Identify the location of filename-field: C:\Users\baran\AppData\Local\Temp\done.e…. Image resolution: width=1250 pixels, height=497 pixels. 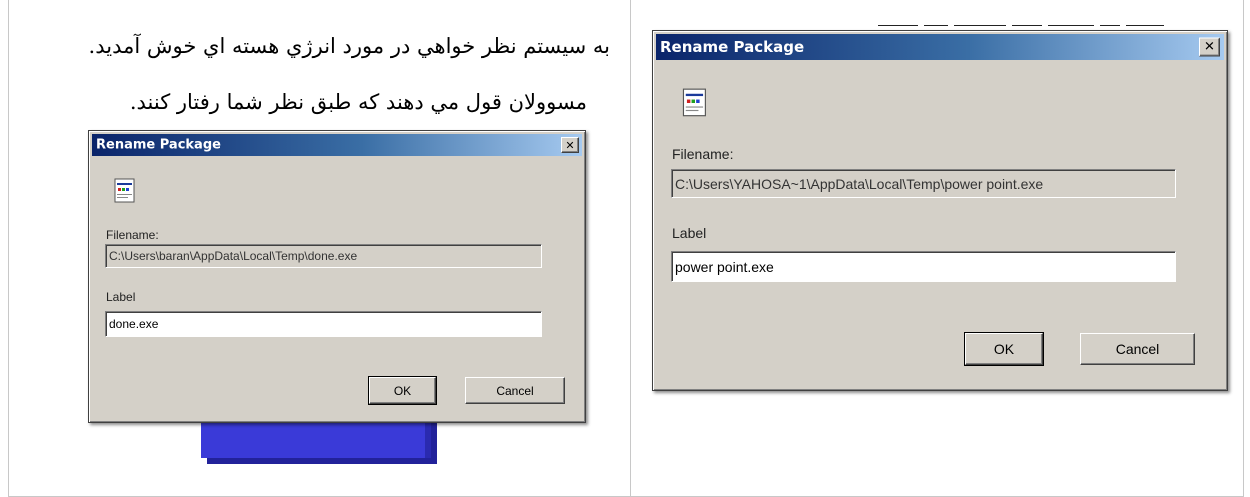
(323, 256).